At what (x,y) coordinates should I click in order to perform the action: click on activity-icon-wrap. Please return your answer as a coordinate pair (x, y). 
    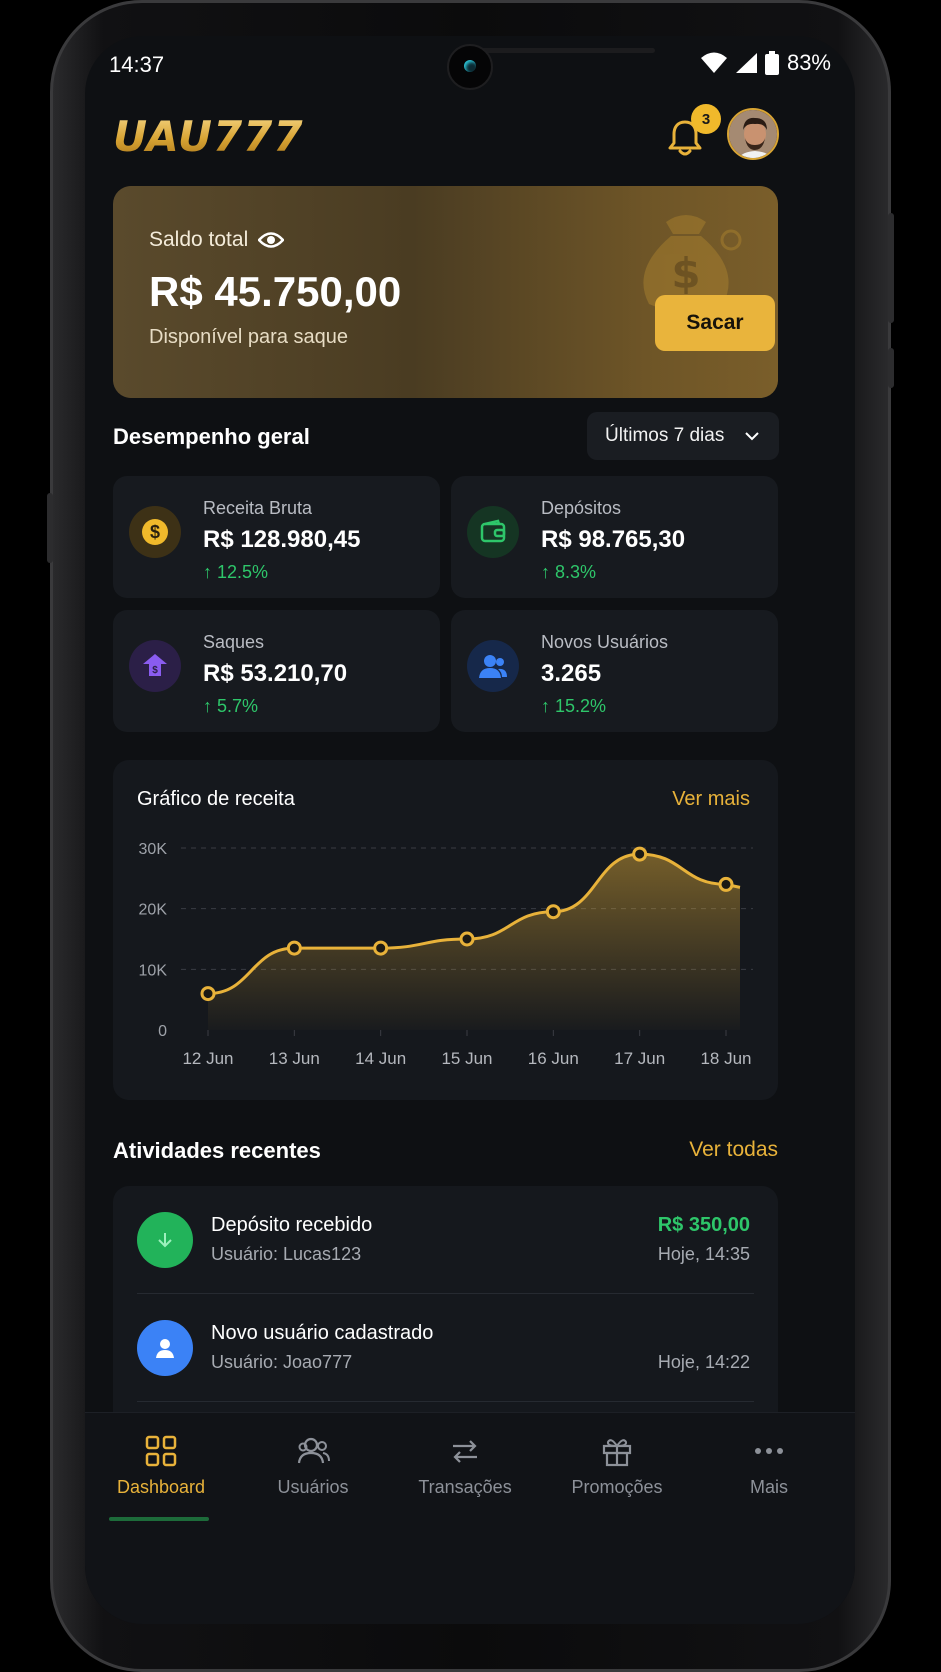
    Looking at the image, I should click on (165, 1240).